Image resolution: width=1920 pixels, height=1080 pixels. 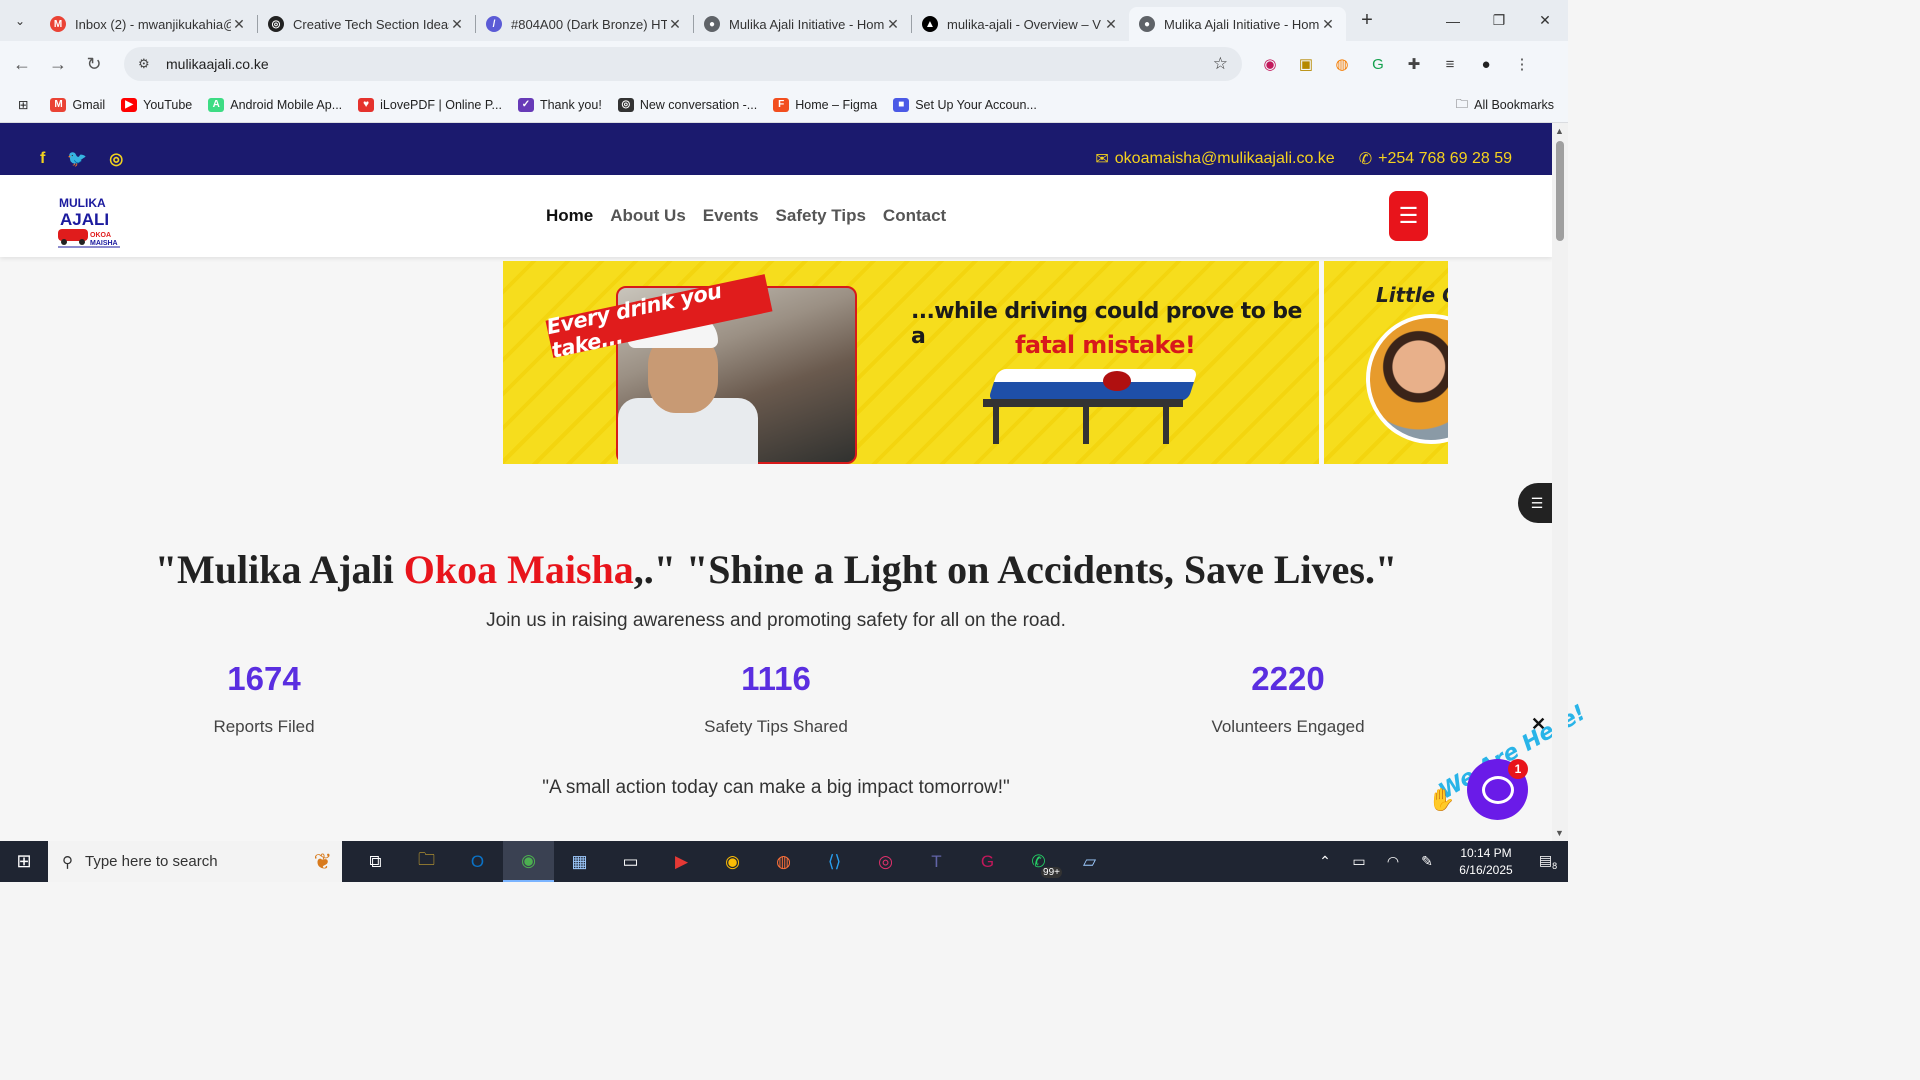 I want to click on svg-text: AJALI, so click(x=84, y=219).